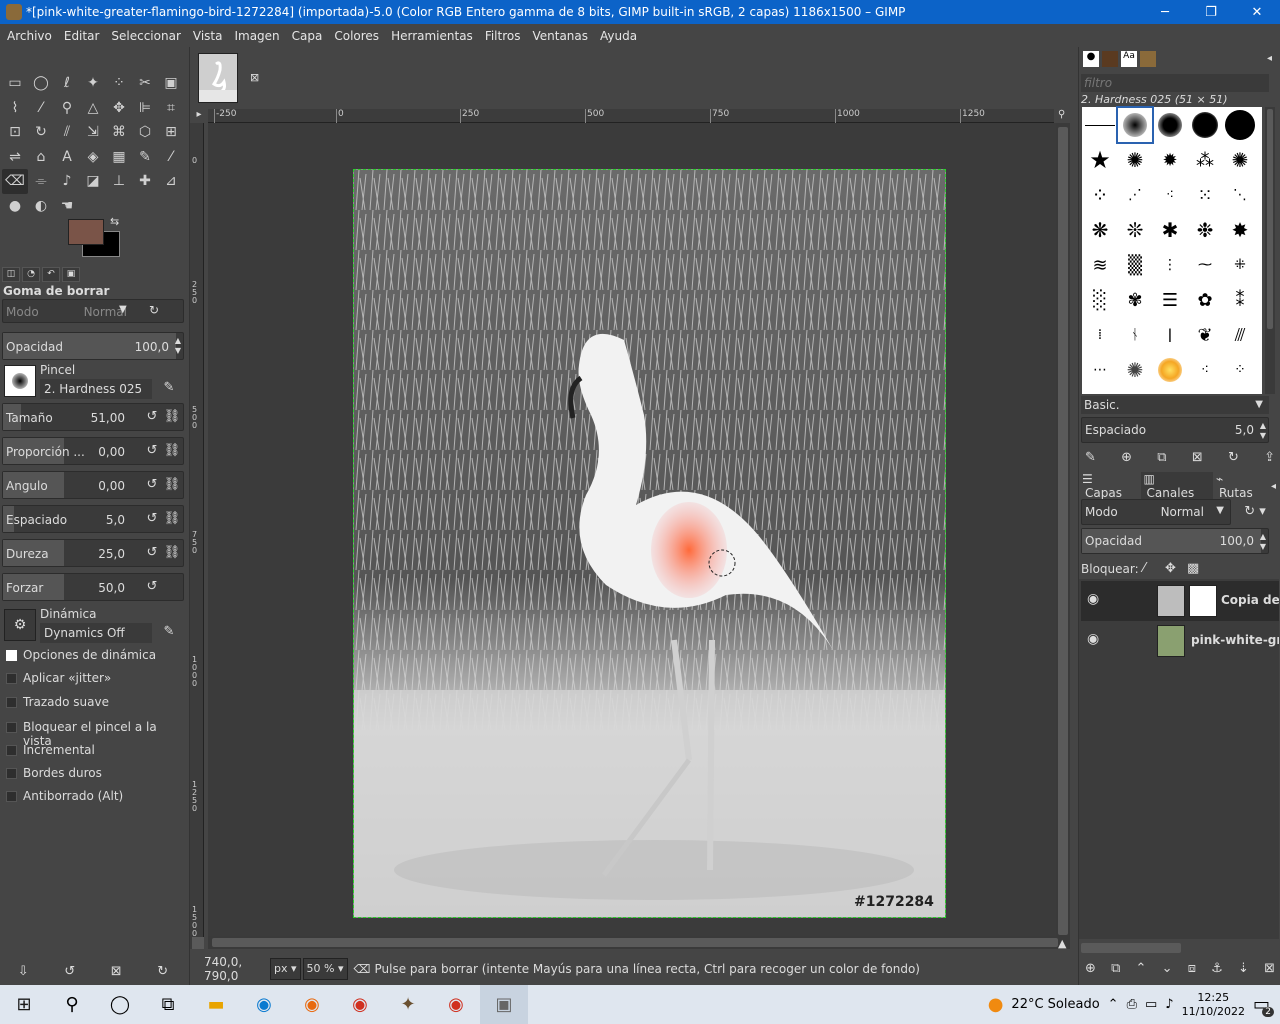 Image resolution: width=1280 pixels, height=1024 pixels. I want to click on layer-mask-thumbnail, so click(1203, 601).